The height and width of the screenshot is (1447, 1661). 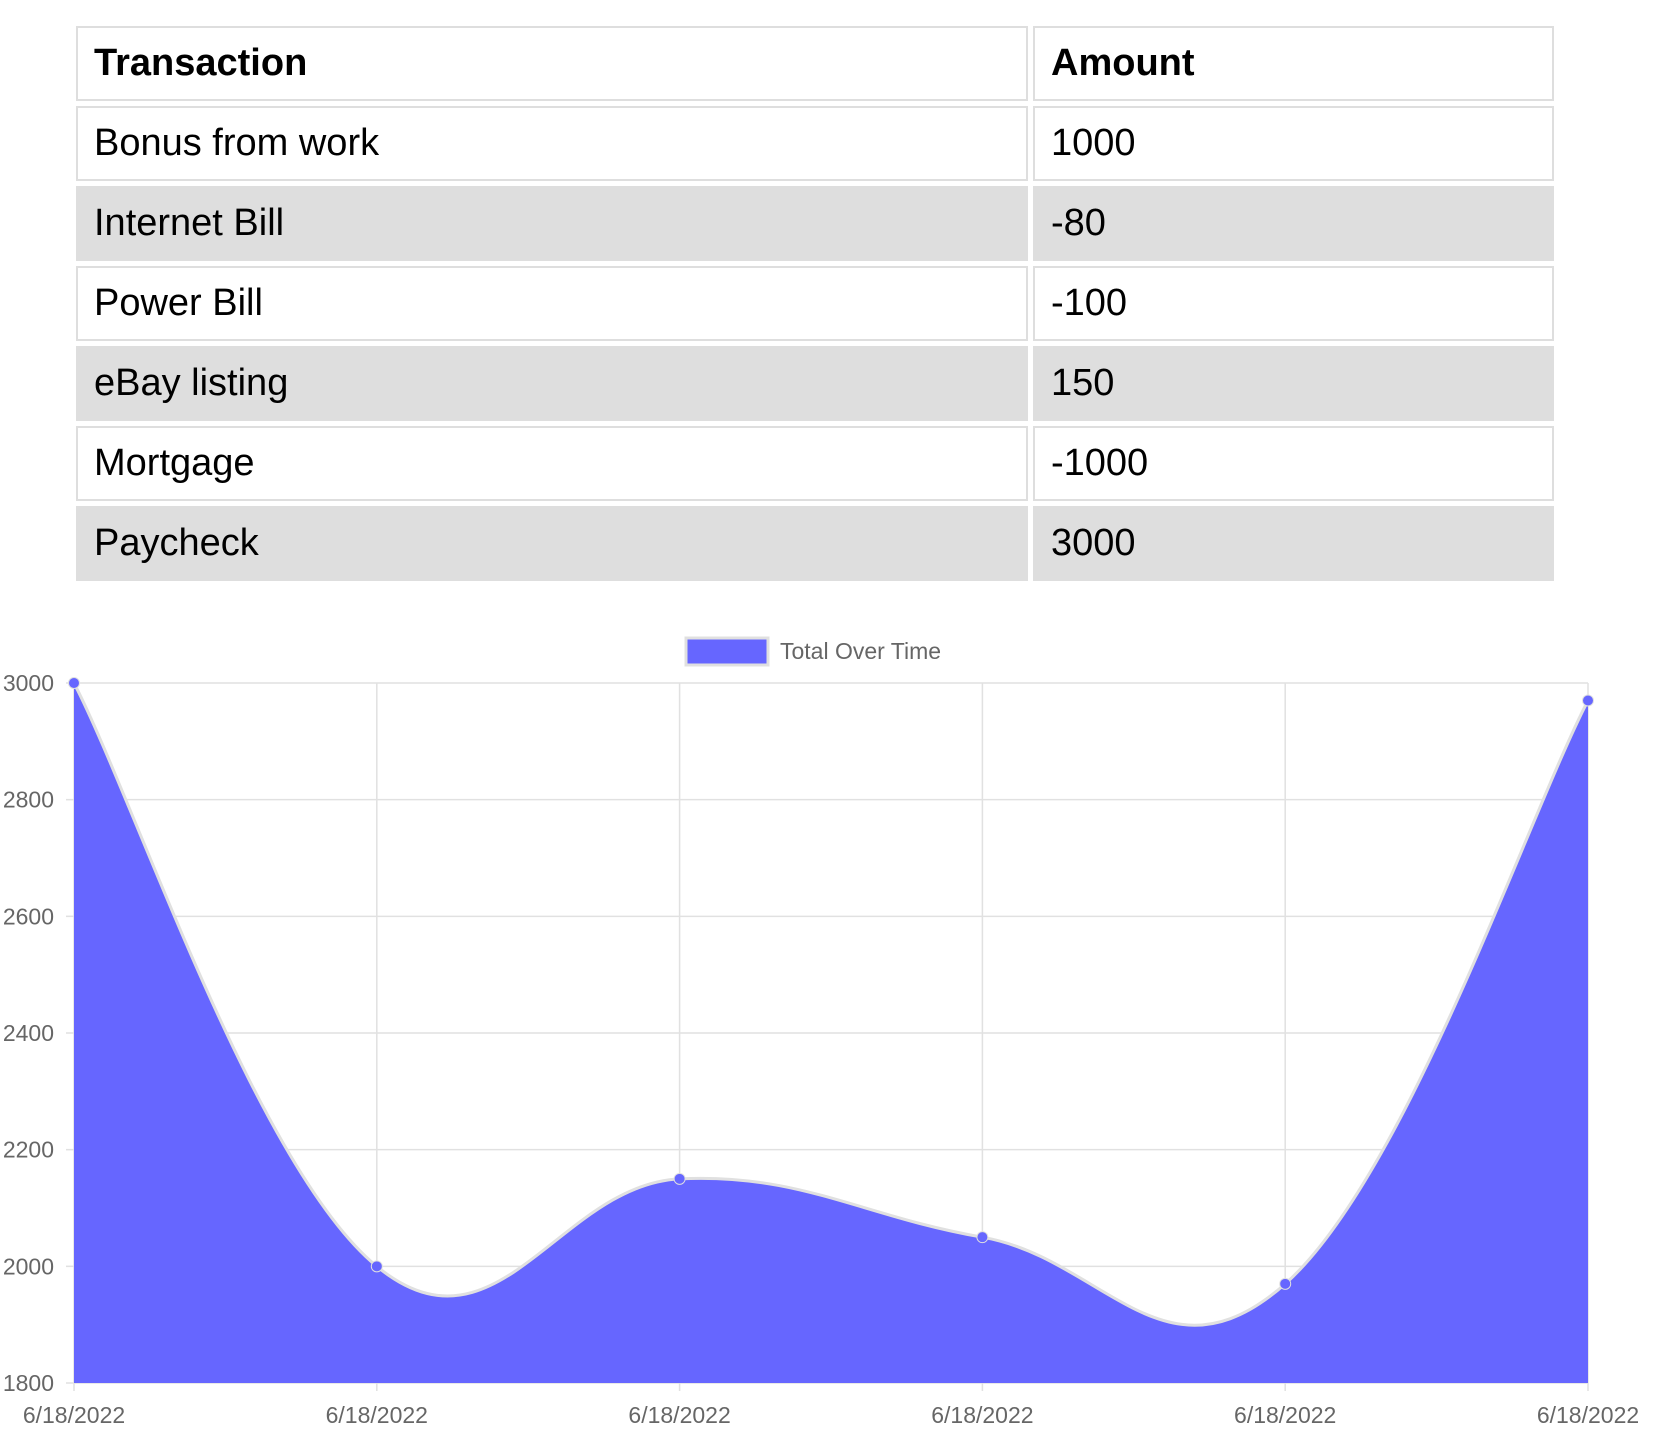 I want to click on transaction-column-header: Transaction, so click(x=552, y=63).